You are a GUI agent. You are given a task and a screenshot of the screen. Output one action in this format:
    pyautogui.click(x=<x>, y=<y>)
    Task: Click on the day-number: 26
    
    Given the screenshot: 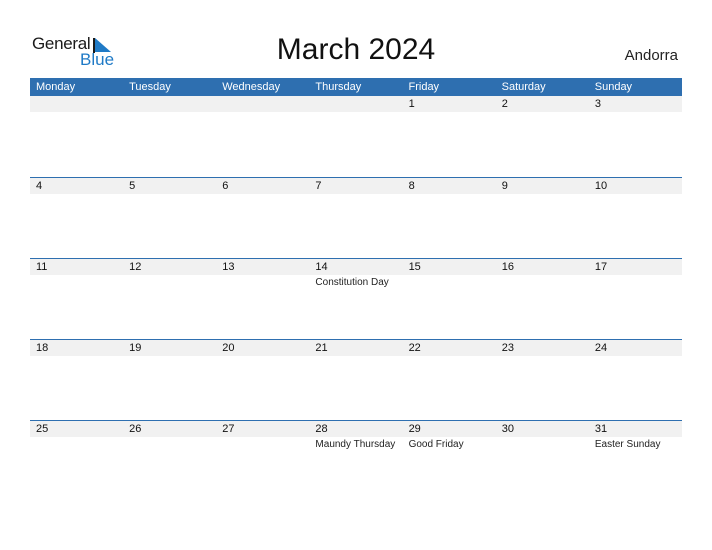 What is the action you would take?
    pyautogui.click(x=135, y=429)
    